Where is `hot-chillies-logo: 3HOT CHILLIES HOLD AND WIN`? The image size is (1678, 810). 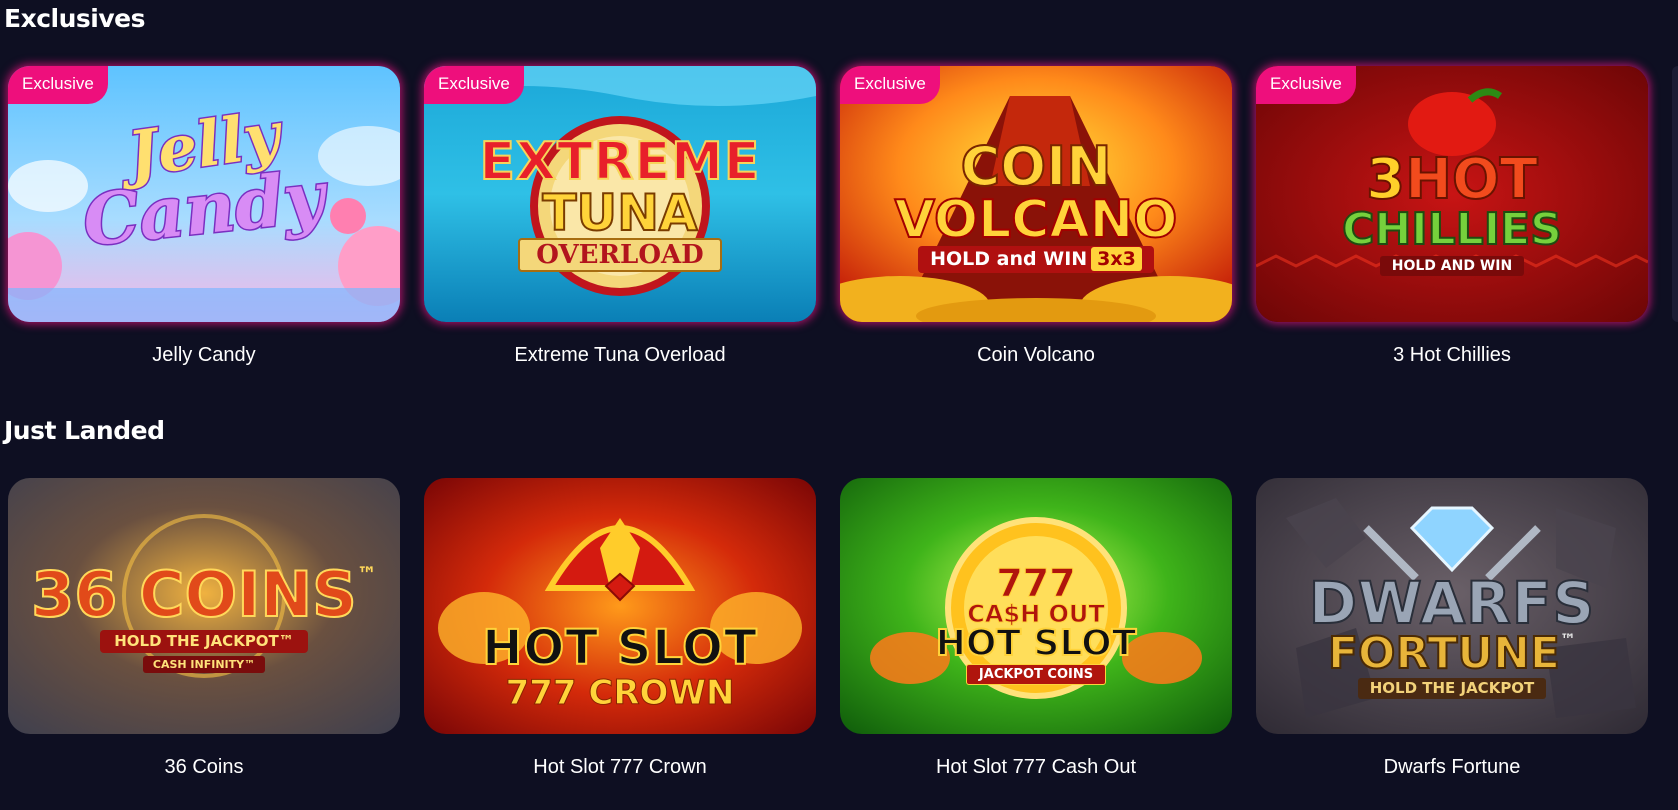 hot-chillies-logo: 3HOT CHILLIES HOLD AND WIN is located at coordinates (1452, 213).